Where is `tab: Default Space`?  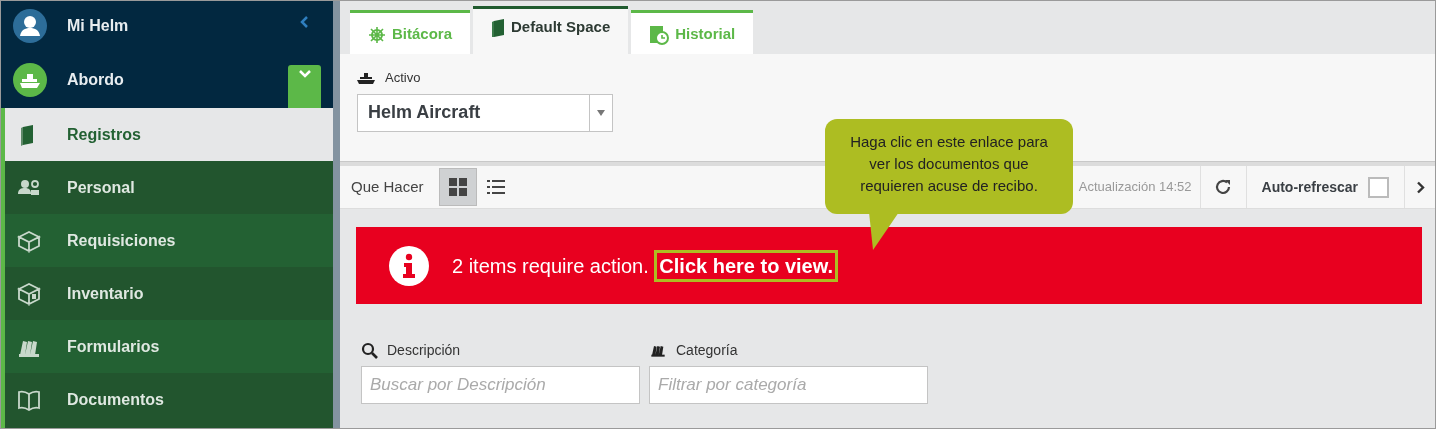
tab: Default Space is located at coordinates (551, 30).